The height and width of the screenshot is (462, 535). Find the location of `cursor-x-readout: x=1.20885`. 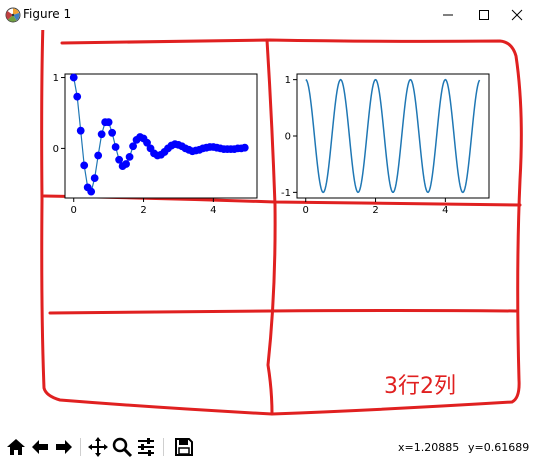

cursor-x-readout: x=1.20885 is located at coordinates (429, 447).